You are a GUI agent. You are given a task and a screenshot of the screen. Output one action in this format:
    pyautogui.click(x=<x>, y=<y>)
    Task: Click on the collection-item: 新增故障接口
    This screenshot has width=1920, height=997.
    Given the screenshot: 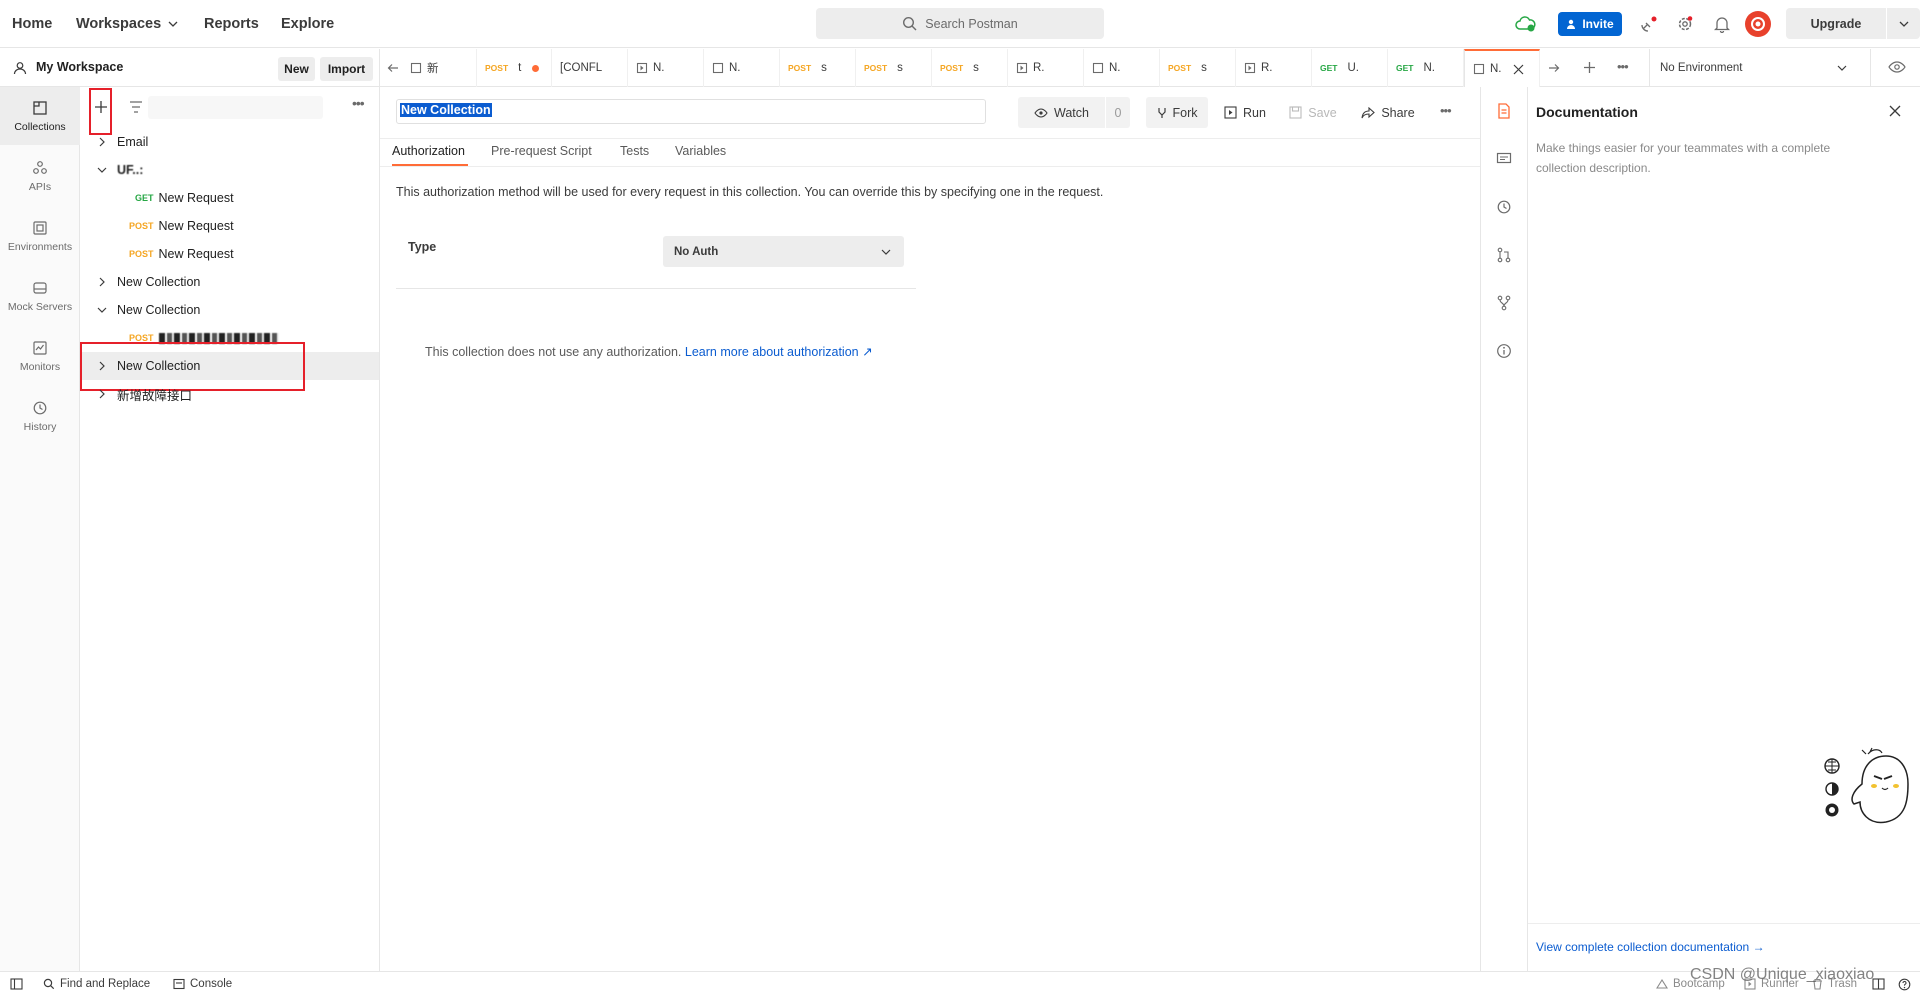 What is the action you would take?
    pyautogui.click(x=229, y=394)
    